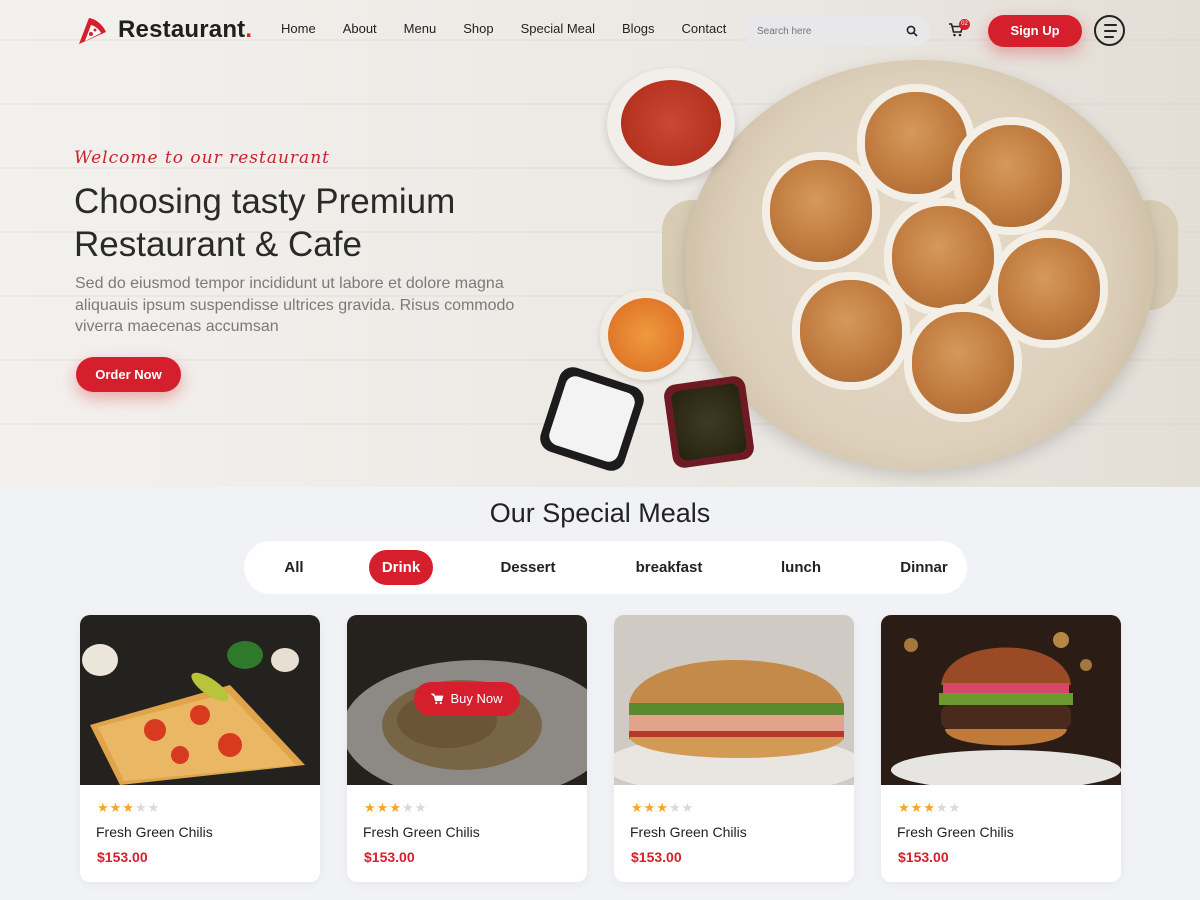 The height and width of the screenshot is (900, 1200). Describe the element at coordinates (912, 31) in the screenshot. I see `search-icon` at that location.